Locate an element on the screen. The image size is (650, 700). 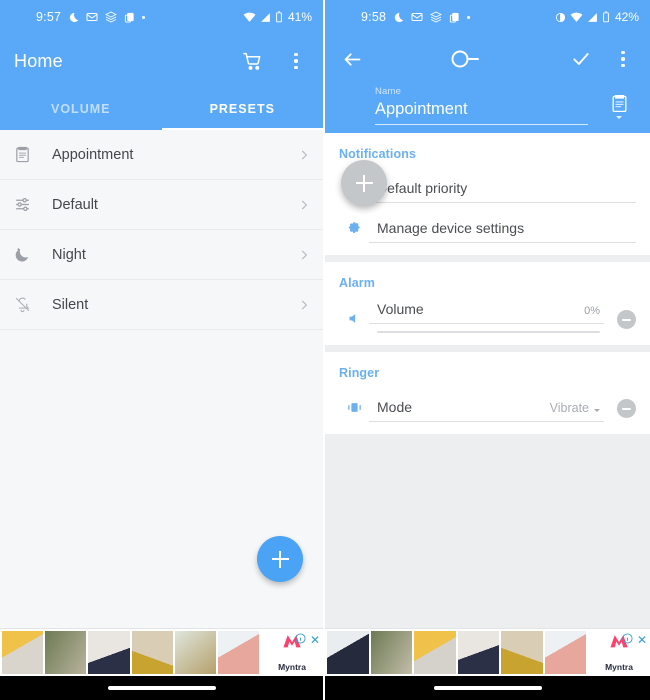
plus-icon is located at coordinates (364, 183).